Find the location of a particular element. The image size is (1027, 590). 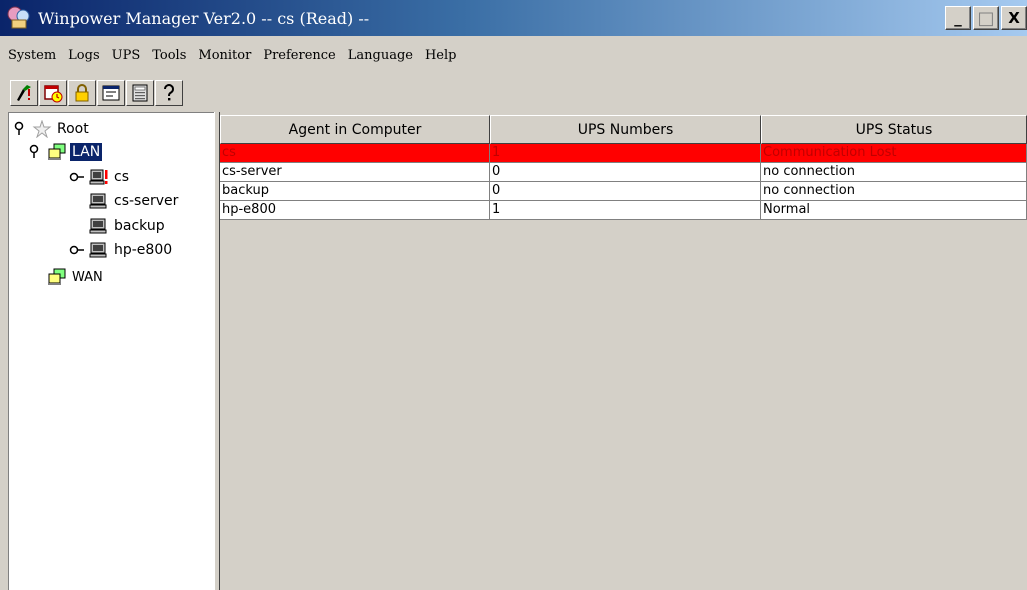

tree-node-lan: LAN is located at coordinates (65, 152).